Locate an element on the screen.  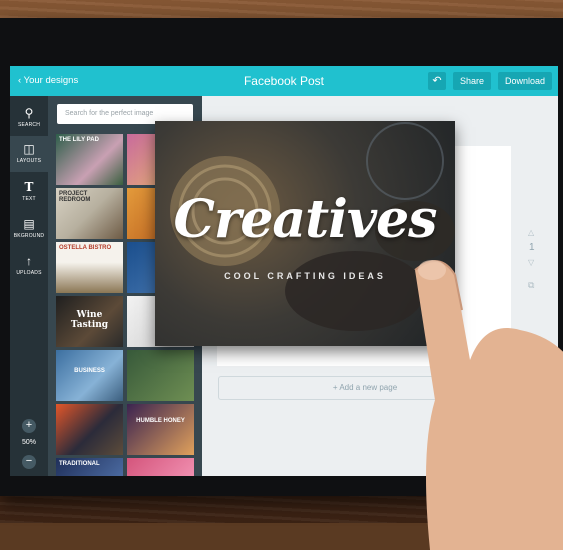
rail-uploads-button: ↑ UPLOADS is located at coordinates (29, 266).